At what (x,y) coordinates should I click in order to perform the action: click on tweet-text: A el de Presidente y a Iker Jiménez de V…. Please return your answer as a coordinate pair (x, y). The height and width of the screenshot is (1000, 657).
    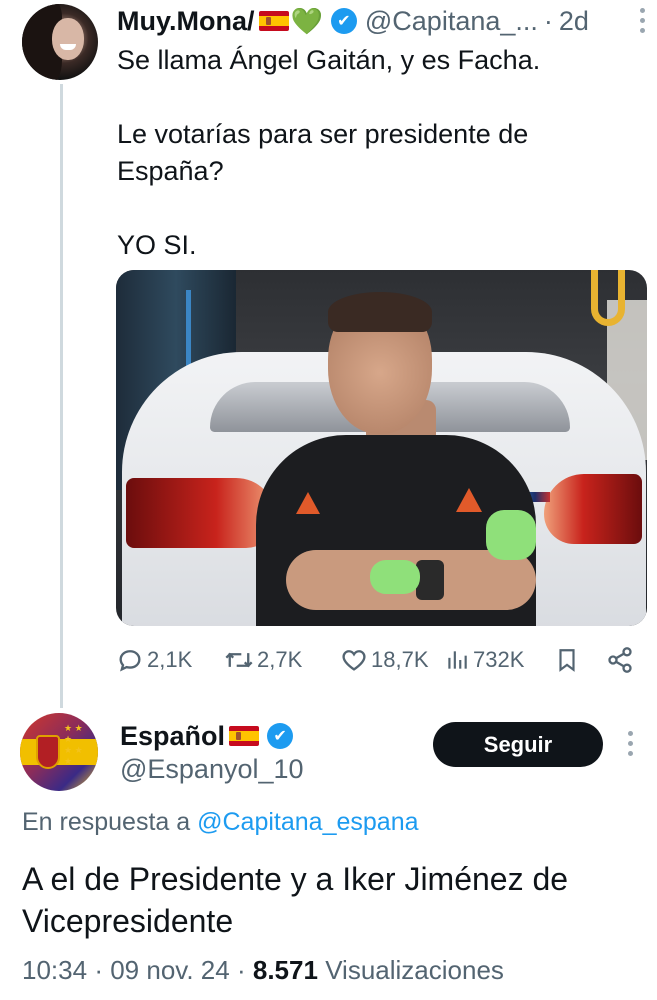
    Looking at the image, I should click on (295, 900).